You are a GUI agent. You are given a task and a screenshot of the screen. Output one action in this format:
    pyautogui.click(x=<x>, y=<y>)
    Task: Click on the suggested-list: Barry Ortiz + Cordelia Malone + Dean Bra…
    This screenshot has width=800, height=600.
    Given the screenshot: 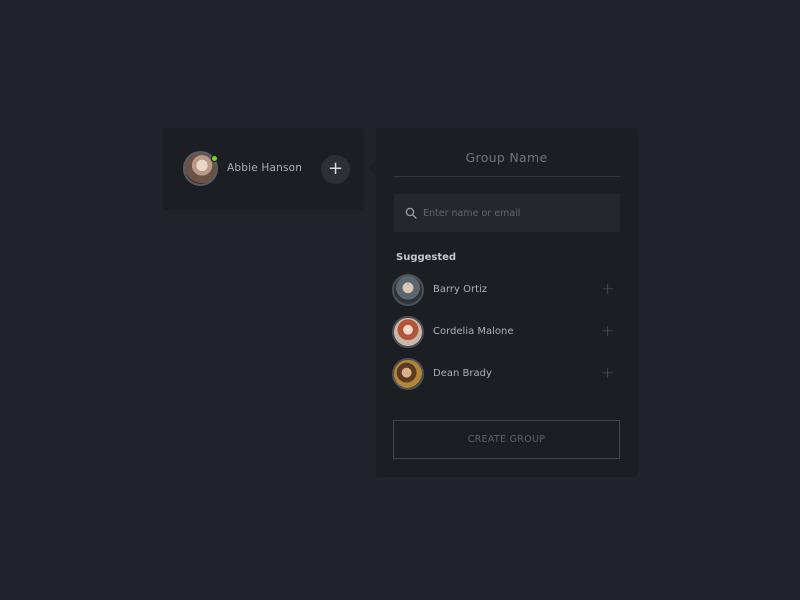 What is the action you would take?
    pyautogui.click(x=507, y=337)
    